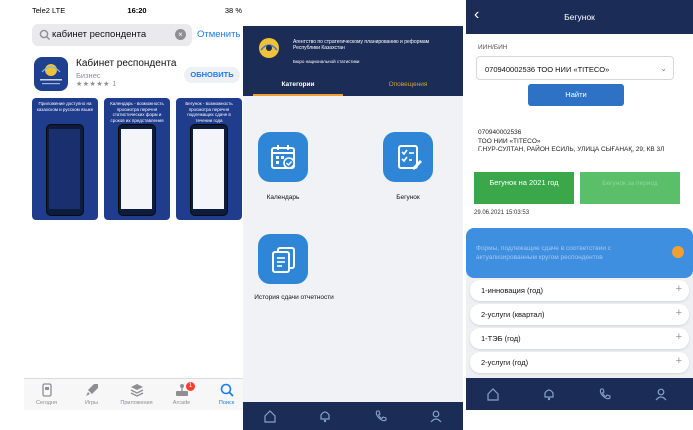  I want to click on clear-icon: ×, so click(180, 34).